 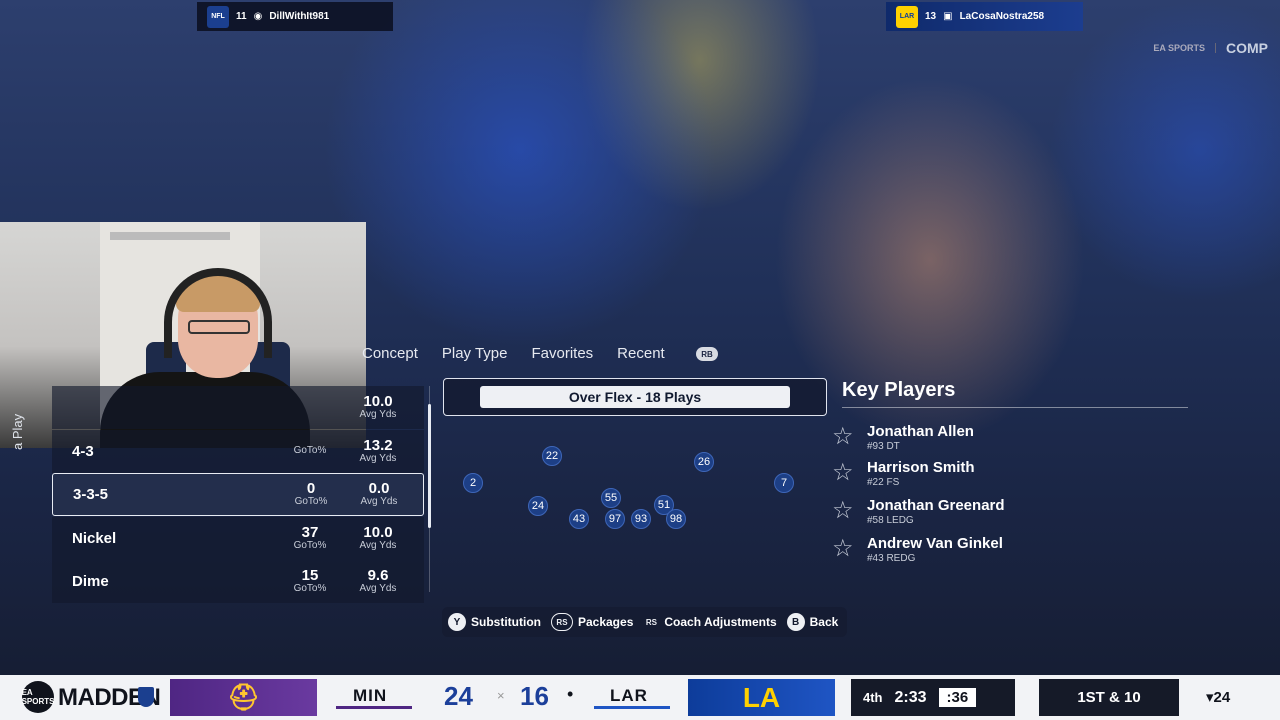 I want to click on player-dot: 97, so click(x=615, y=519).